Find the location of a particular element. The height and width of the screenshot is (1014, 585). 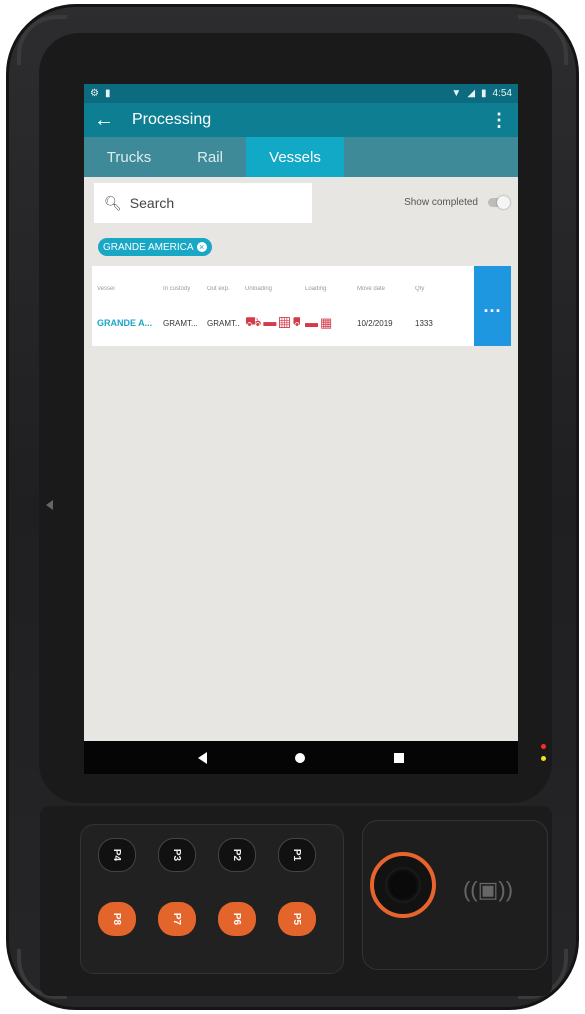

recents-icon is located at coordinates (398, 757).